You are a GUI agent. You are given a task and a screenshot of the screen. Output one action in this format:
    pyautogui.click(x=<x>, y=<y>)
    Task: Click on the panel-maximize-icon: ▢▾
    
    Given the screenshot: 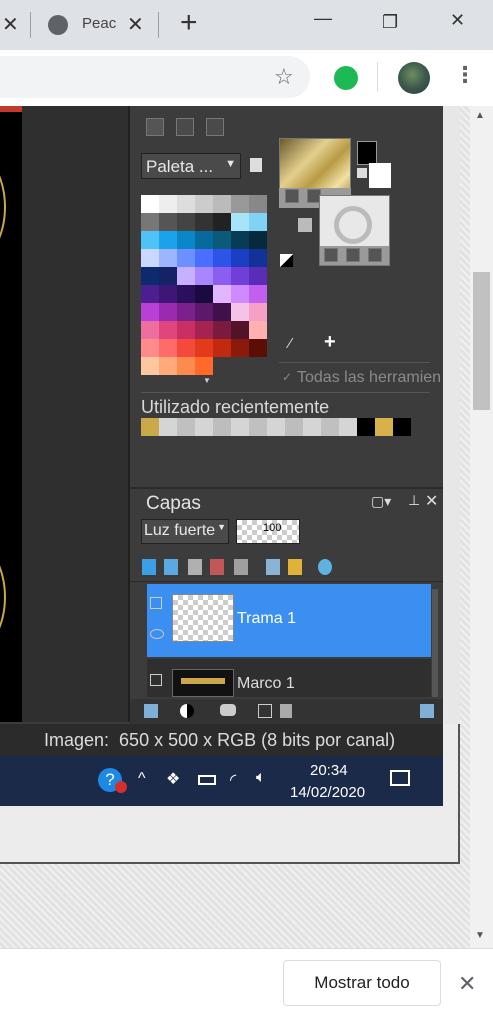 What is the action you would take?
    pyautogui.click(x=381, y=501)
    